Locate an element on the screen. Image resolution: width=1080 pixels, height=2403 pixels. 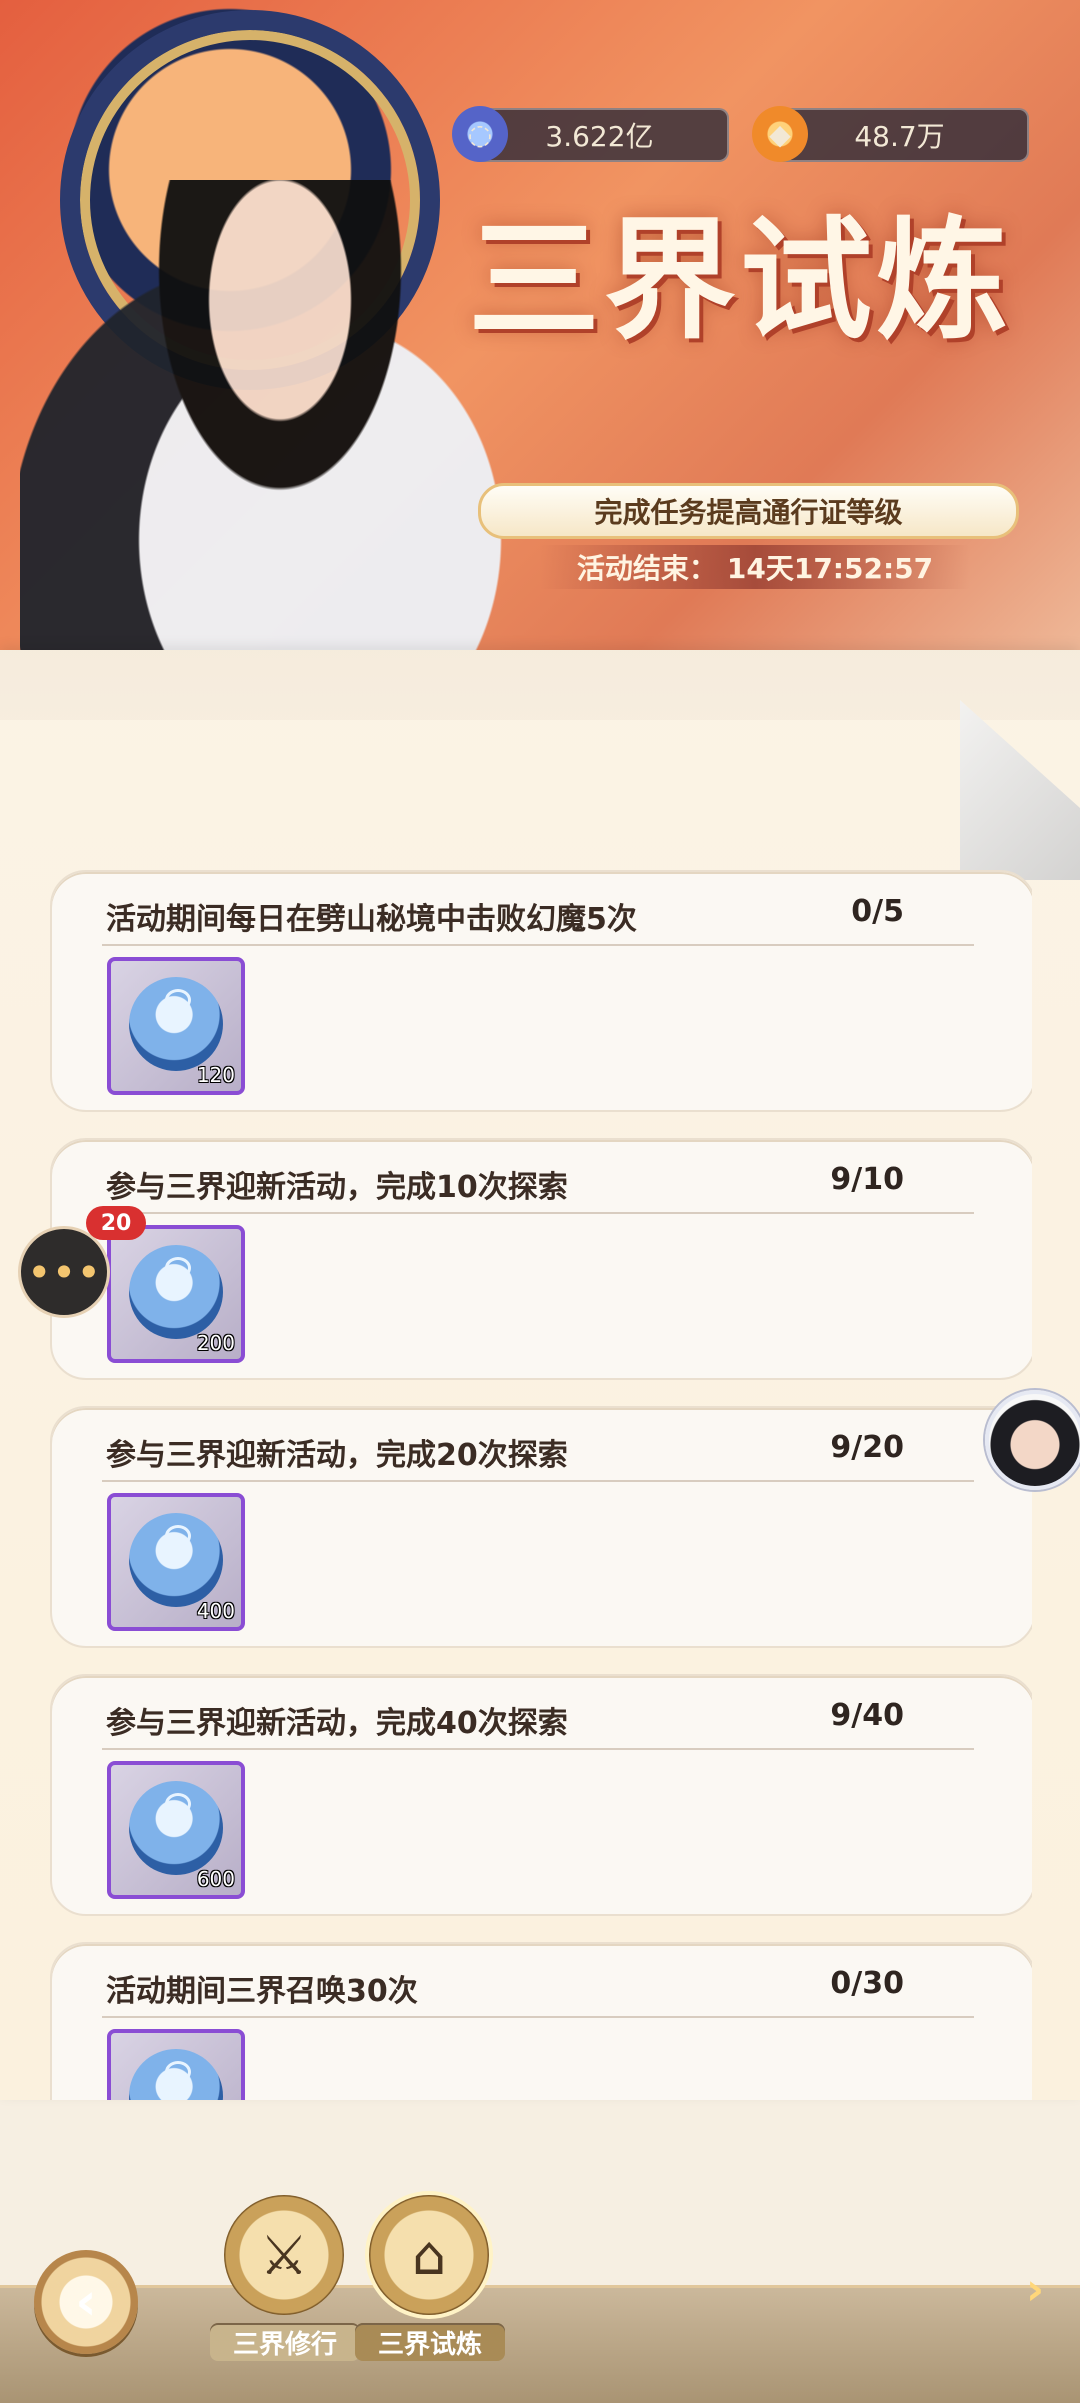
currency-coin: ◆ 48.7万 is located at coordinates (890, 134).